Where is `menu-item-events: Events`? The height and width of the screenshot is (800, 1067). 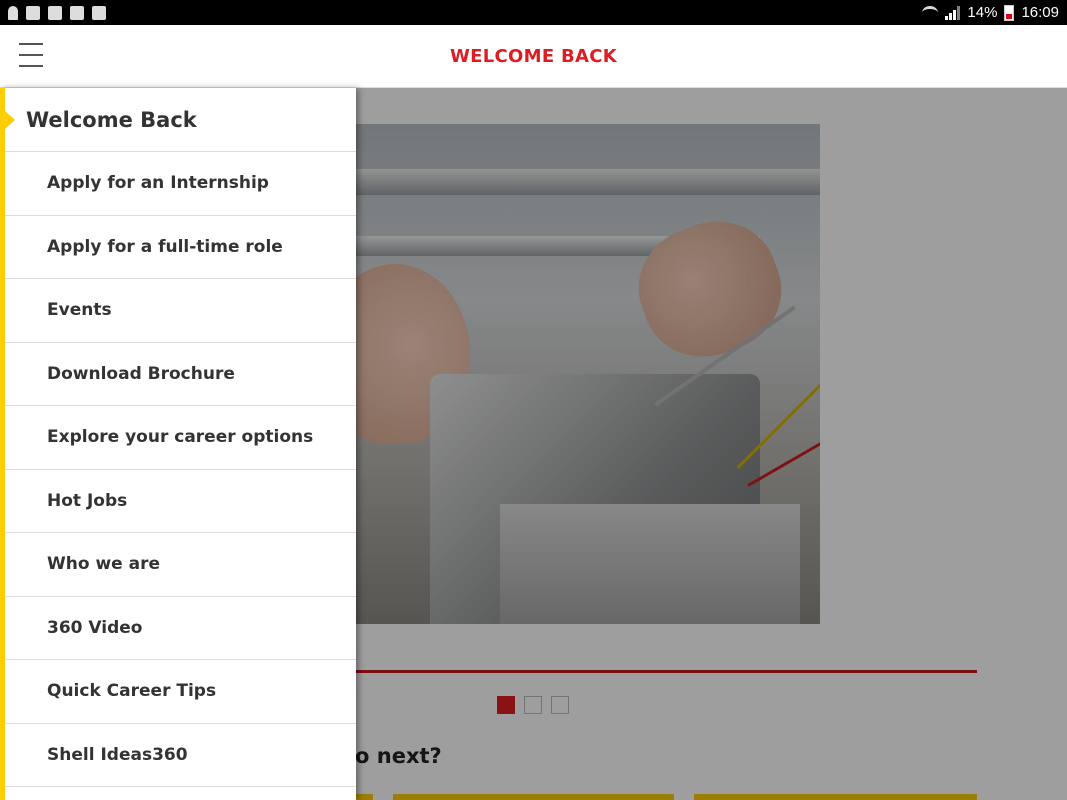 menu-item-events: Events is located at coordinates (180, 311).